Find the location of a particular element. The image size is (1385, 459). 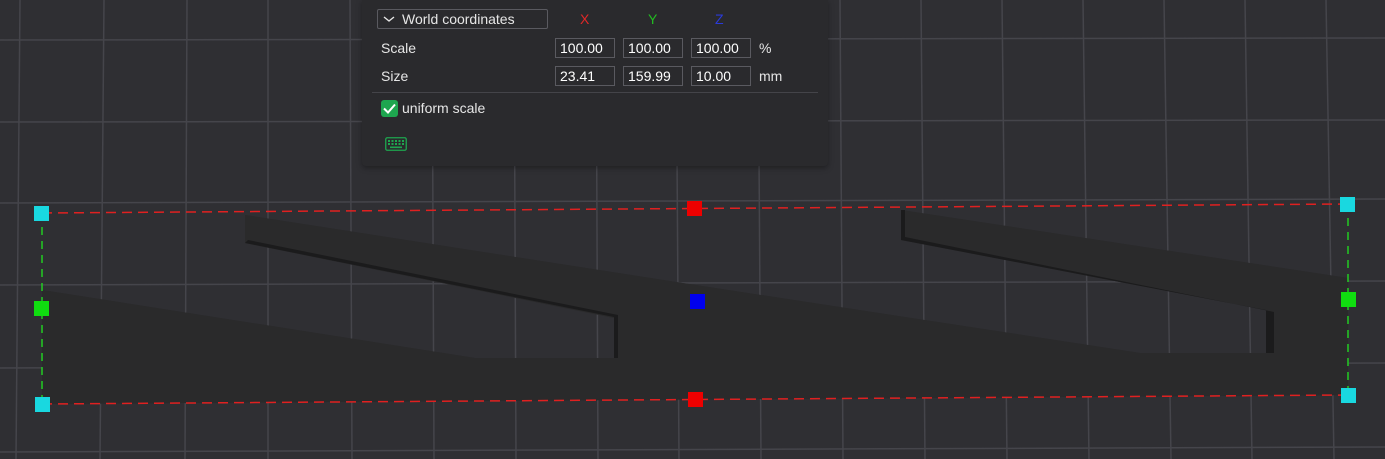

corner-handle-top-right is located at coordinates (1347, 204).